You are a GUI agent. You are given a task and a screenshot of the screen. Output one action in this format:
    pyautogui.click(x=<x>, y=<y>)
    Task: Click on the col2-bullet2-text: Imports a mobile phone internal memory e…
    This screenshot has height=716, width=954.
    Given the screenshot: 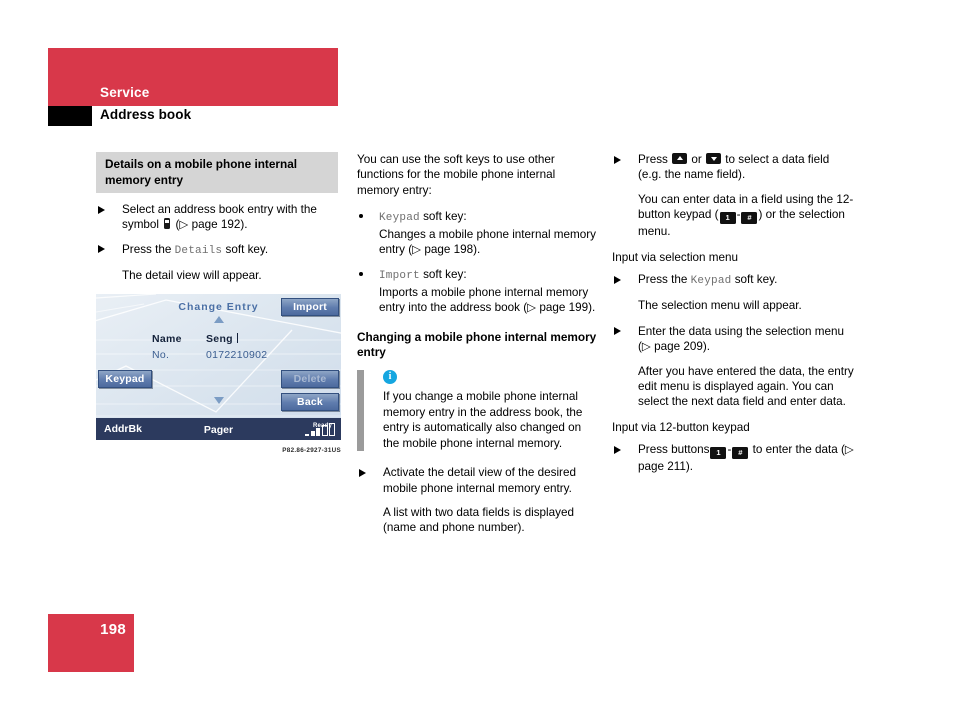 What is the action you would take?
    pyautogui.click(x=487, y=300)
    